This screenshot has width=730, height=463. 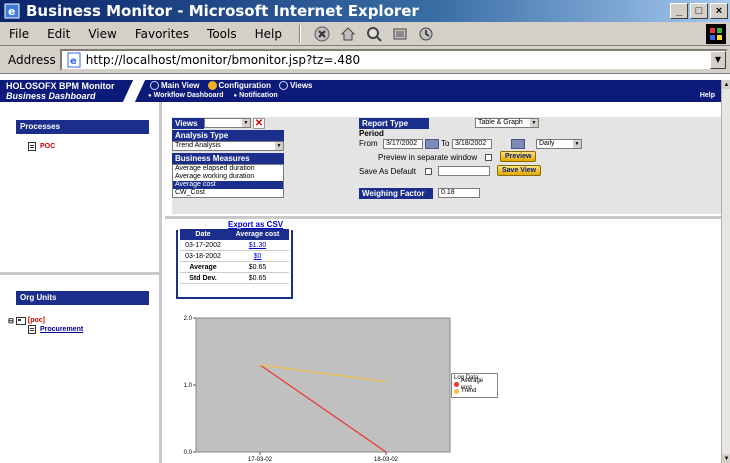 What do you see at coordinates (559, 144) in the screenshot?
I see `interval-select: Daily ▼` at bounding box center [559, 144].